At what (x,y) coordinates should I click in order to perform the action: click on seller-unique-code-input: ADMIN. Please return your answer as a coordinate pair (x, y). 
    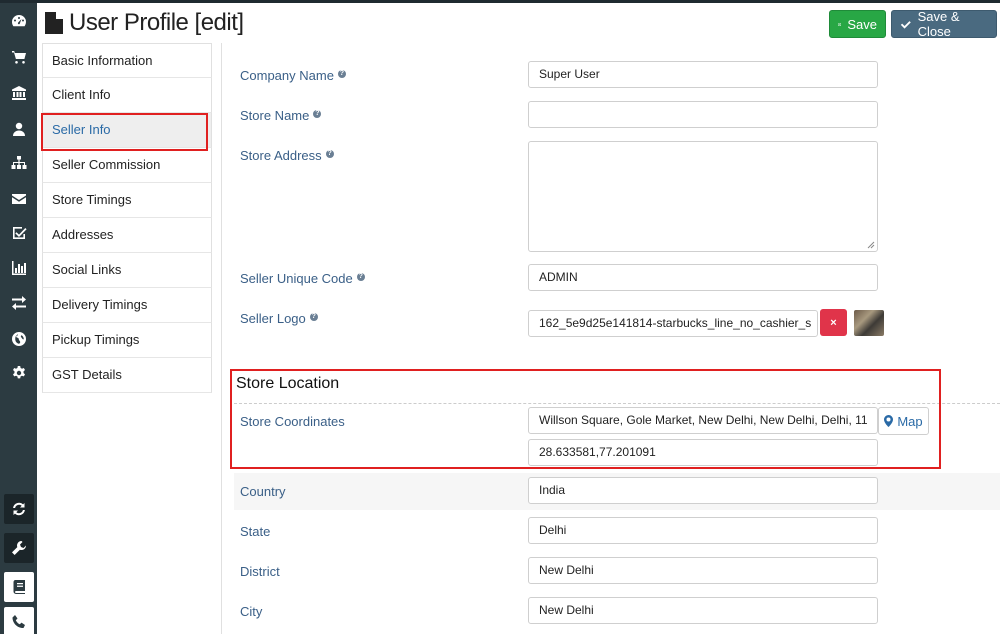
    Looking at the image, I should click on (703, 277).